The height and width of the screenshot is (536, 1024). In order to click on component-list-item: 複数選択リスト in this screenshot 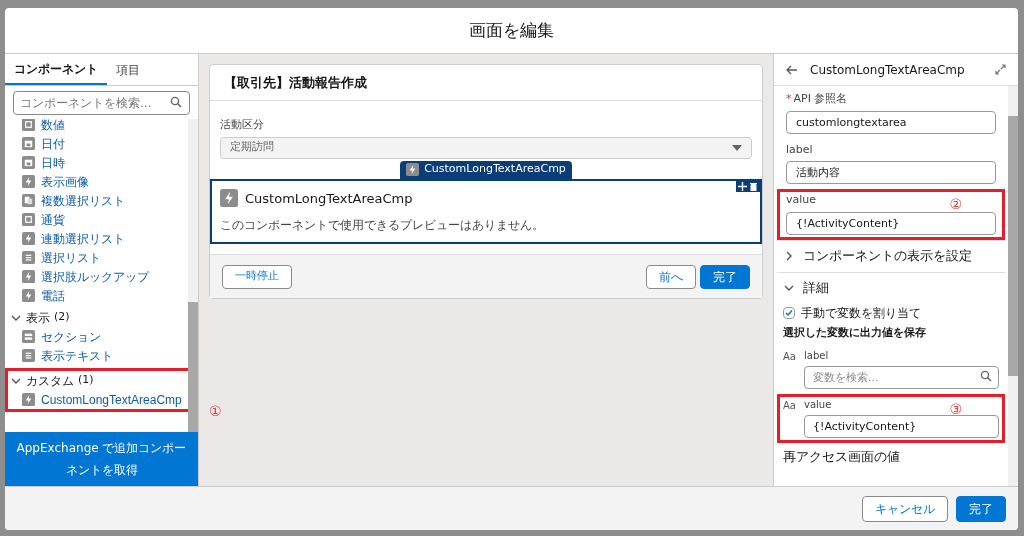, I will do `click(96, 200)`.